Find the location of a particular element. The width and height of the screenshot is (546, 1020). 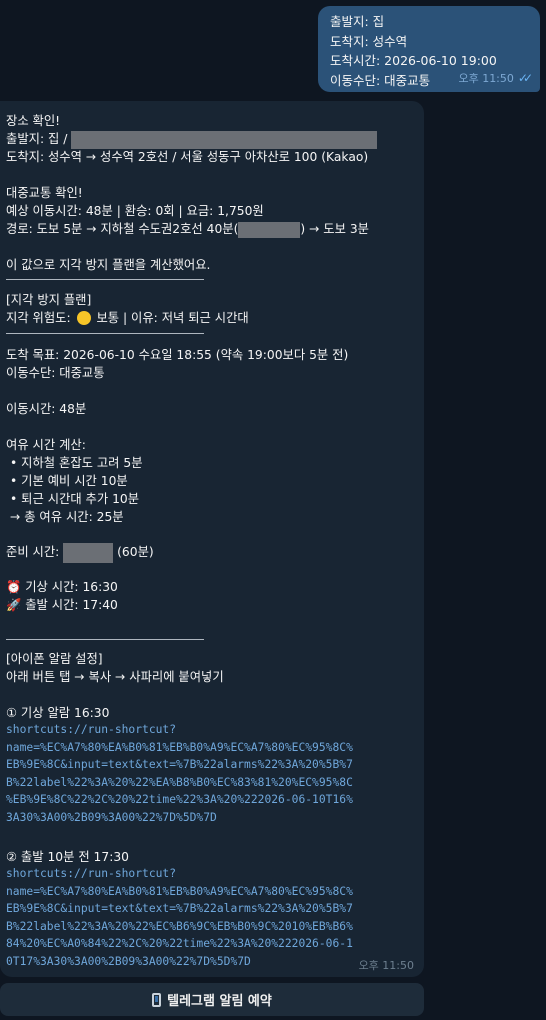

depart-line: 🚀 출발 시간: 17:40 is located at coordinates (62, 604).